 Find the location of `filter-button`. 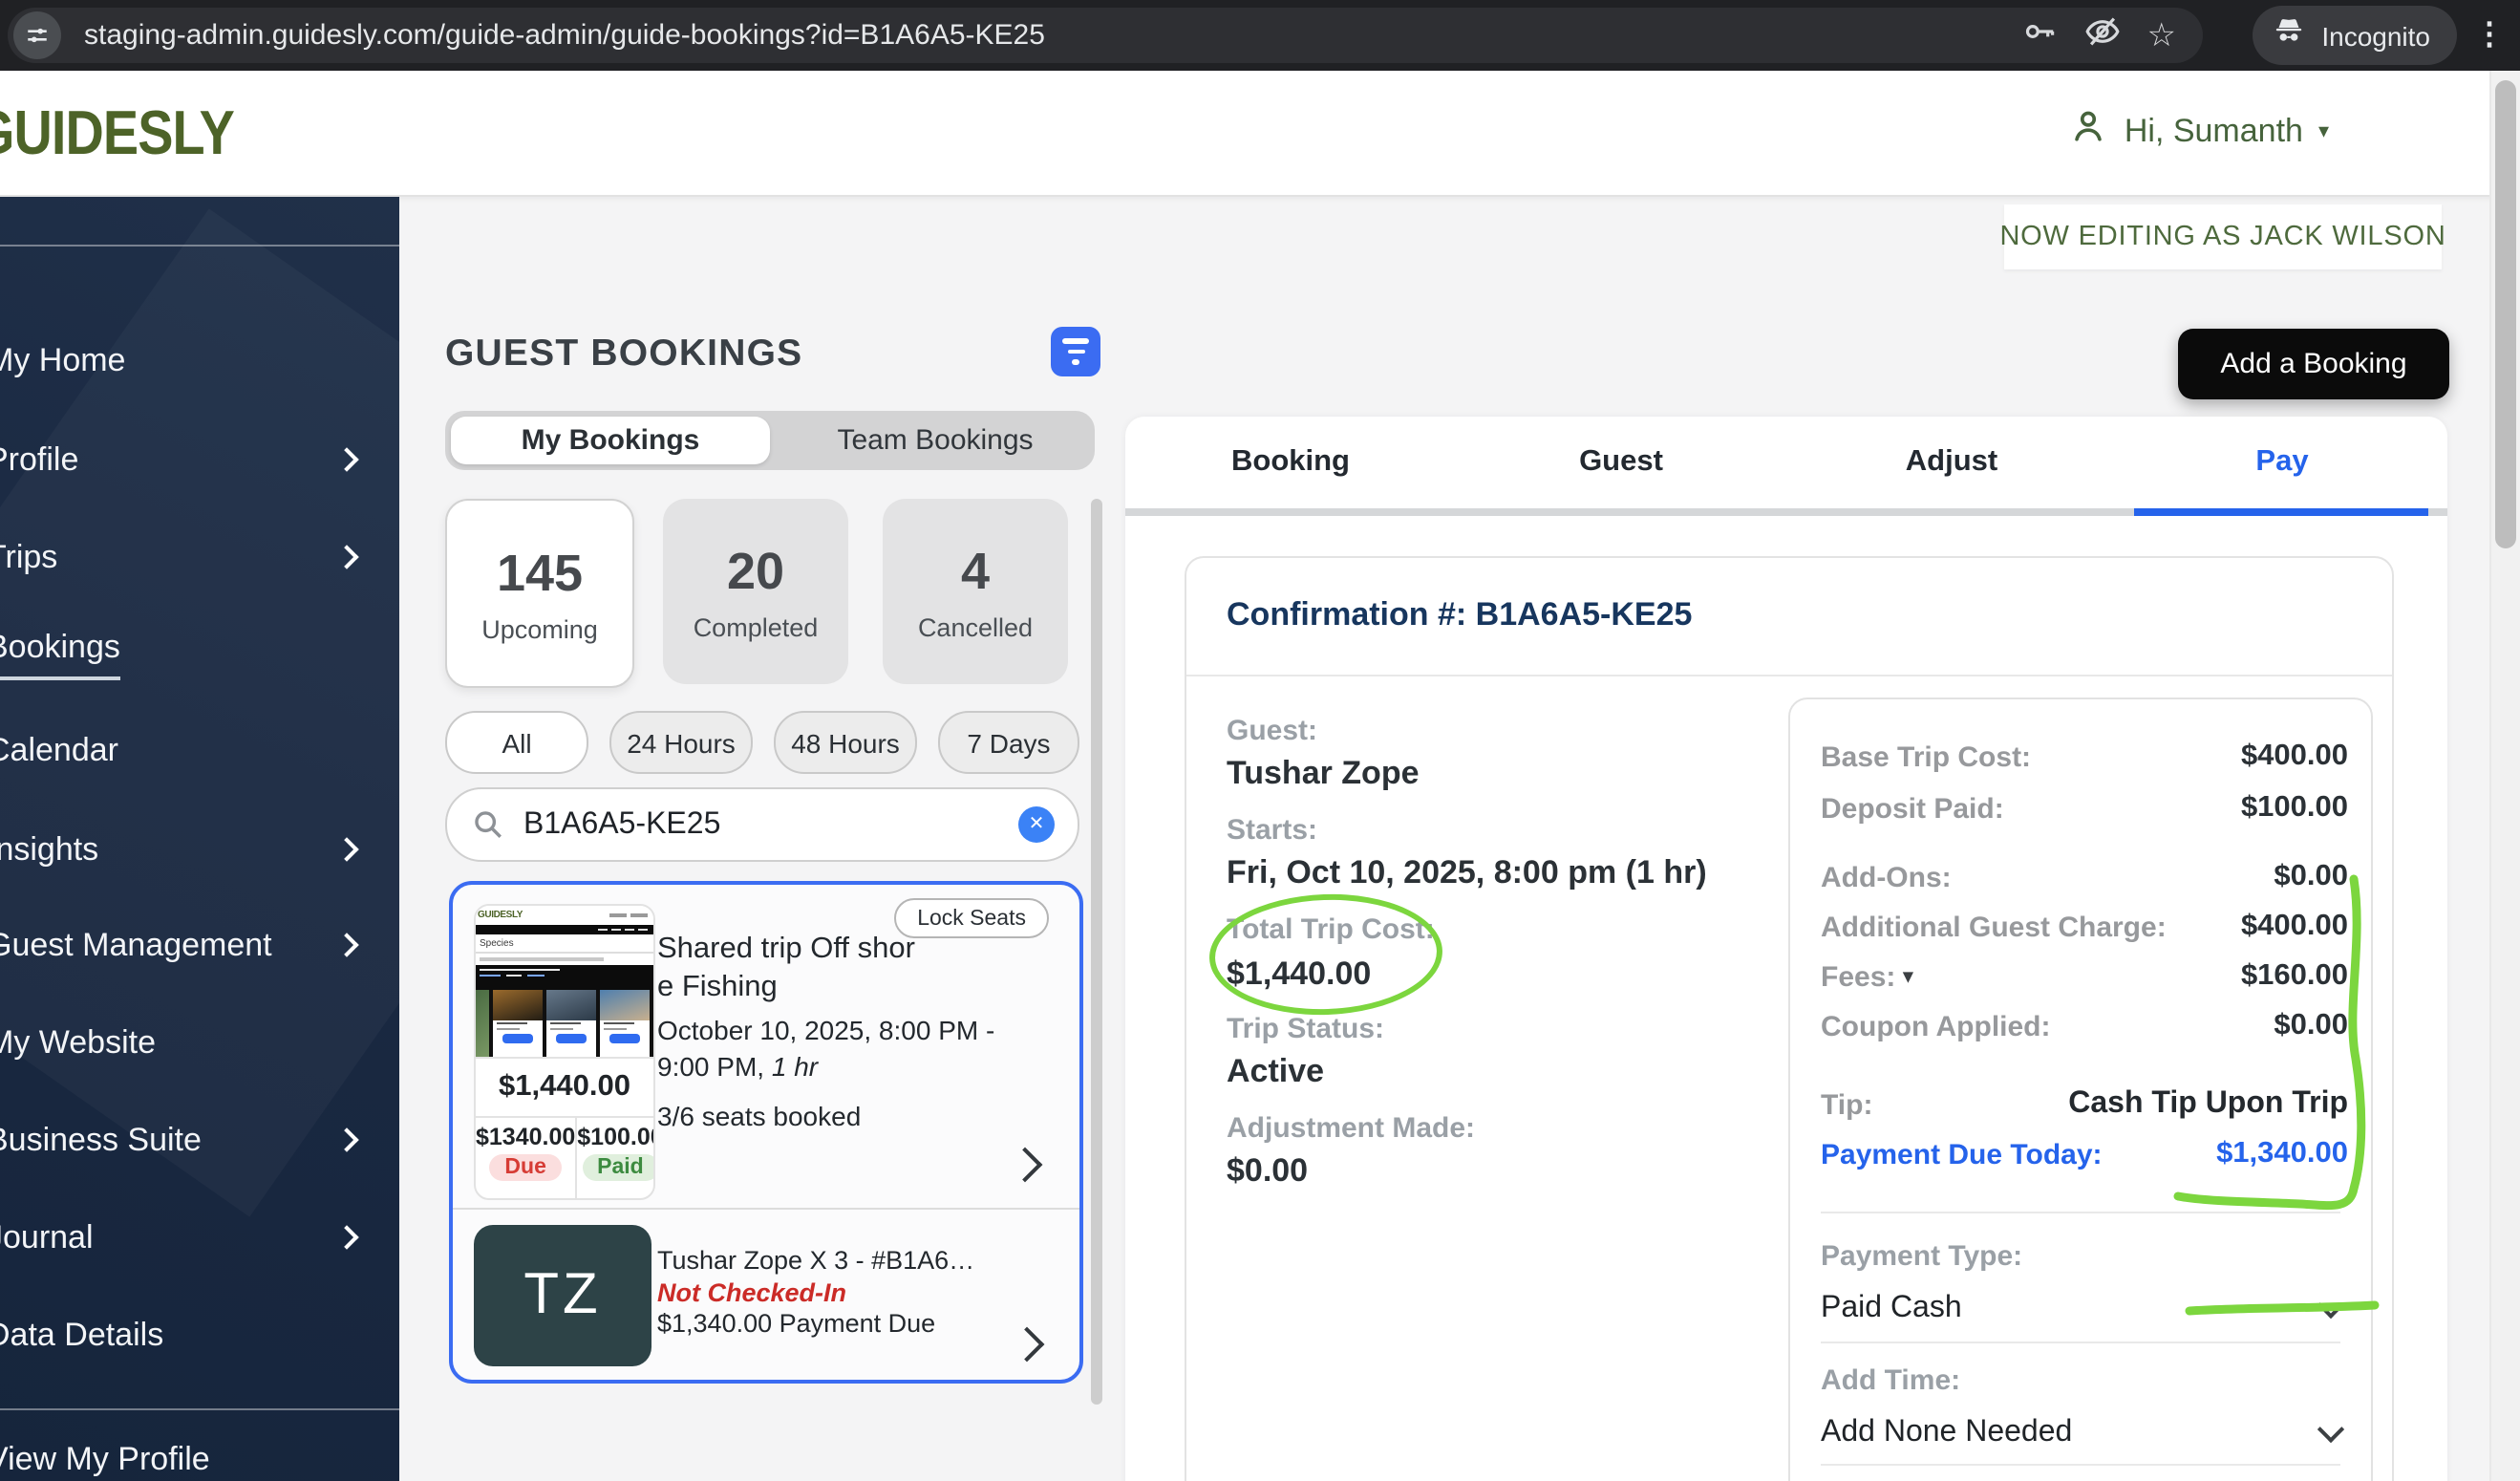

filter-button is located at coordinates (1075, 351).